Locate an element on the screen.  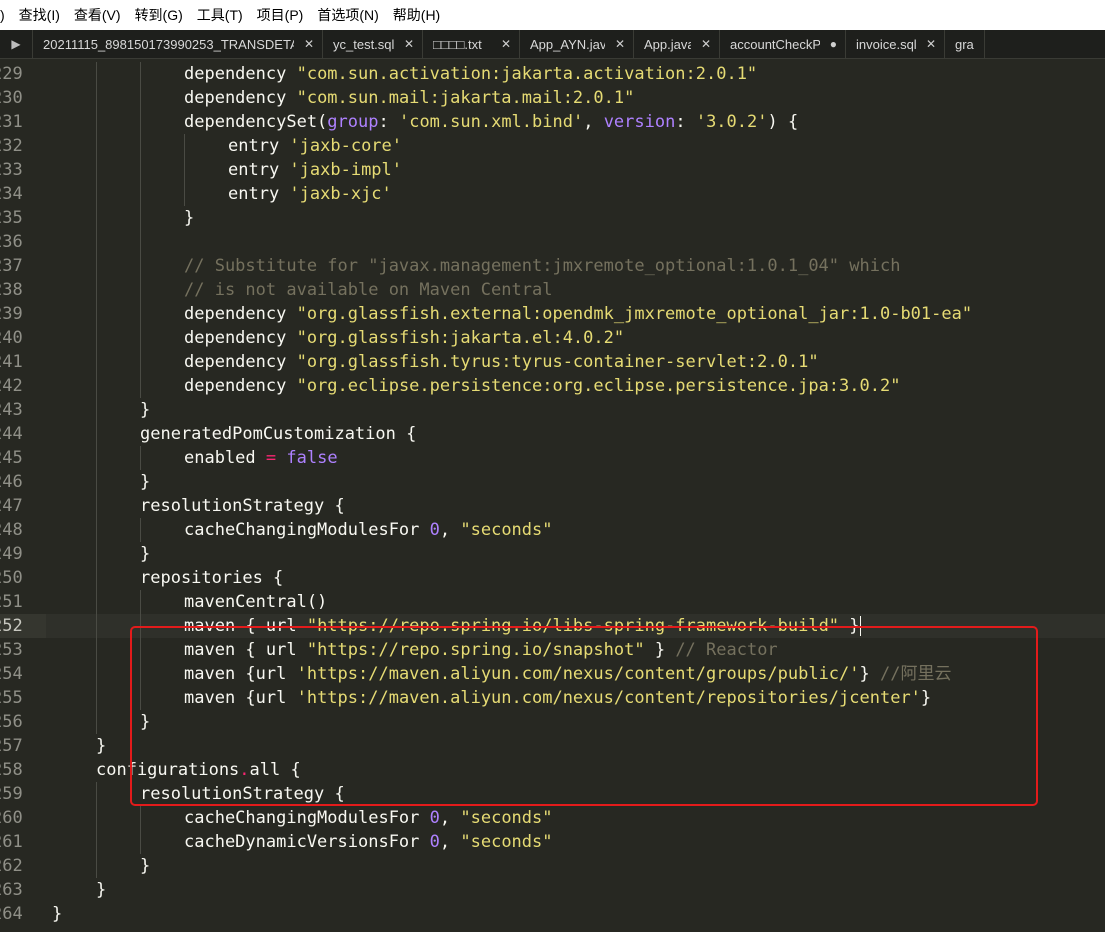
editor-tab: invoice.sql ✕ is located at coordinates (895, 44).